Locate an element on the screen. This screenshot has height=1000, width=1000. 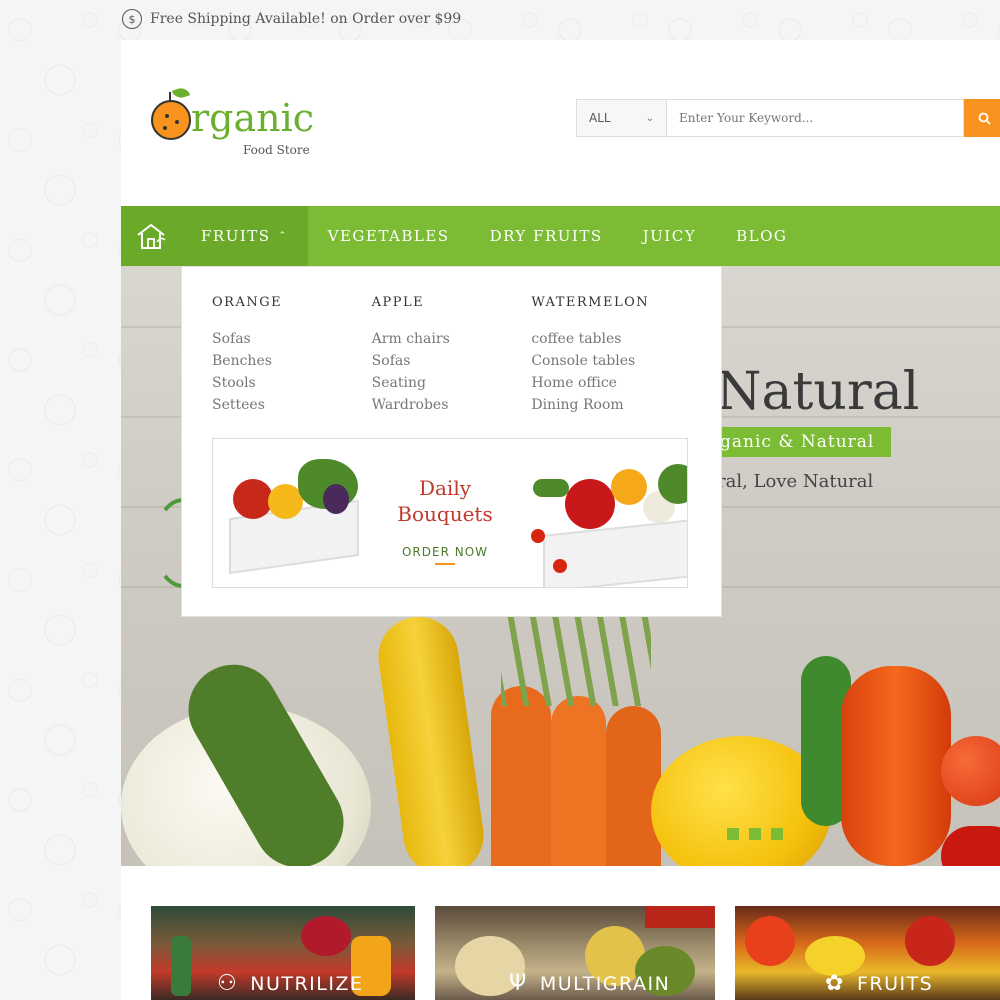
mega-menu-column-apple: APPLE Arm chairs Sofas Seating Wardrobes is located at coordinates (452, 355).